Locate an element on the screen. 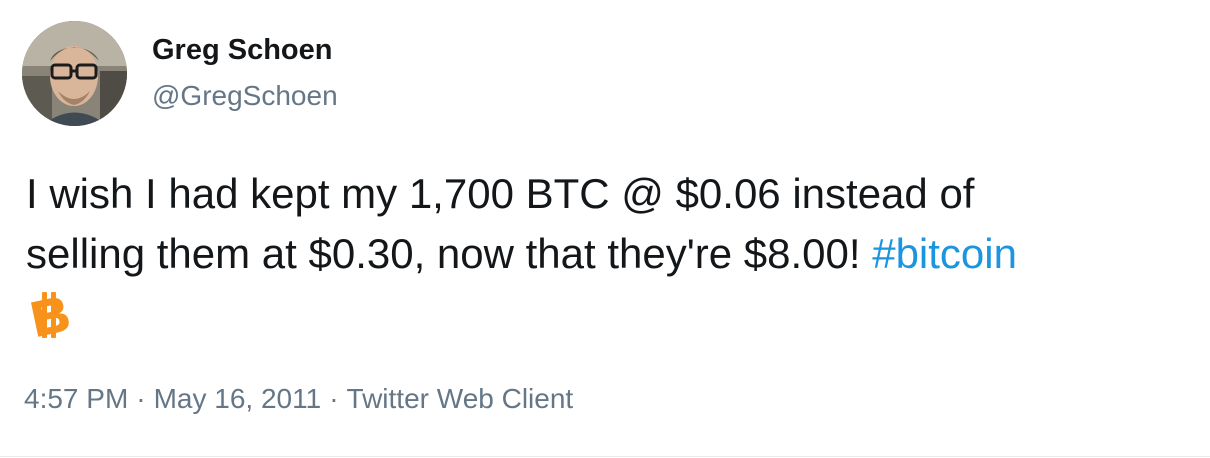  author-handle: @GregSchoen is located at coordinates (245, 96).